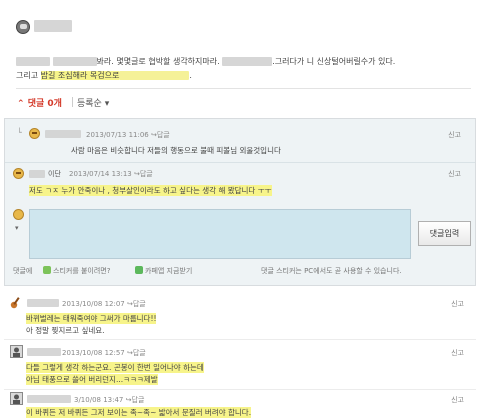 Image resolution: width=480 pixels, height=418 pixels. I want to click on chevron-up-icon: ⌃, so click(21, 104).